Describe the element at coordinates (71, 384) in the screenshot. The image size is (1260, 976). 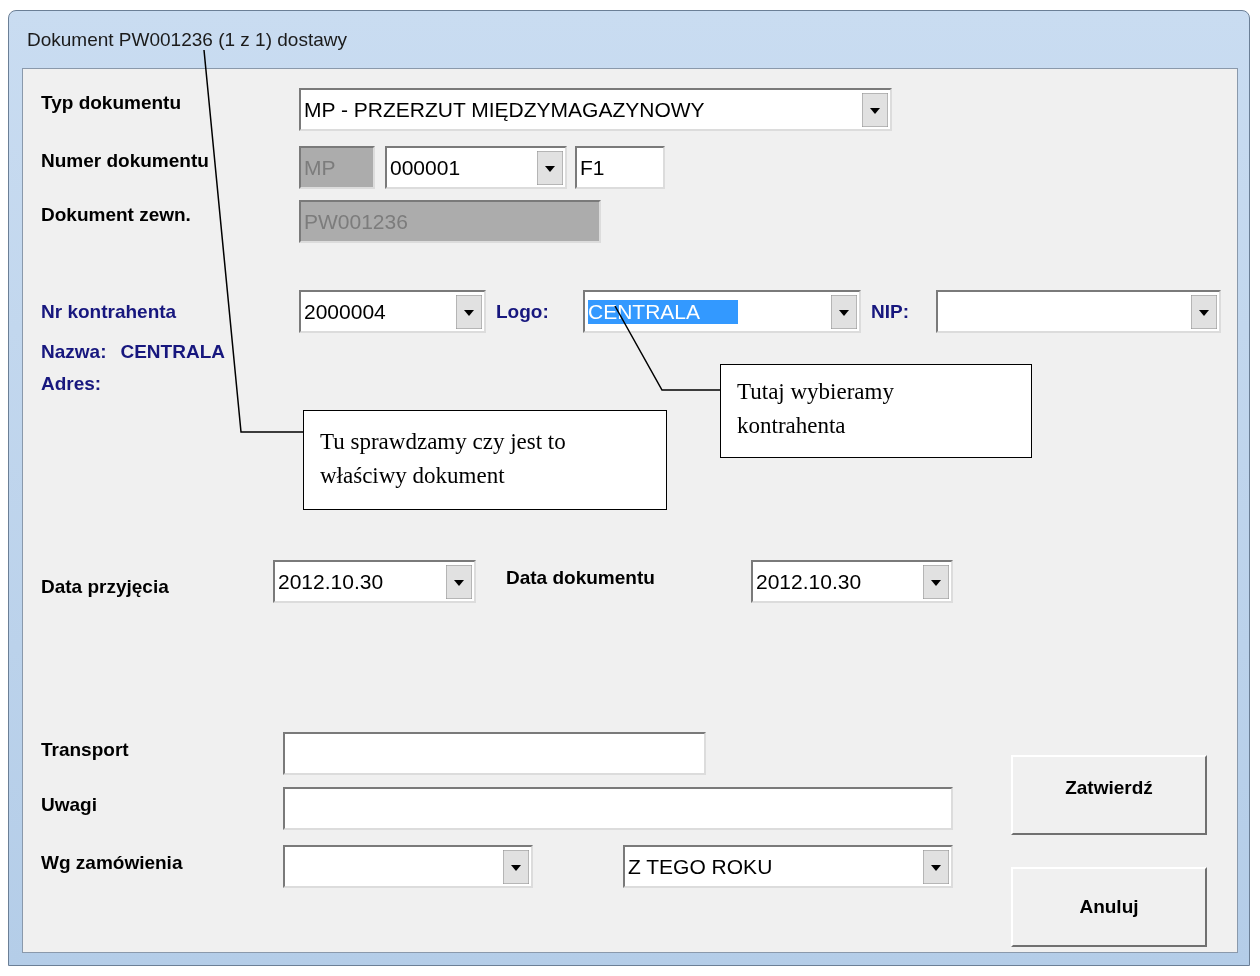
I see `field-label: Adres:` at that location.